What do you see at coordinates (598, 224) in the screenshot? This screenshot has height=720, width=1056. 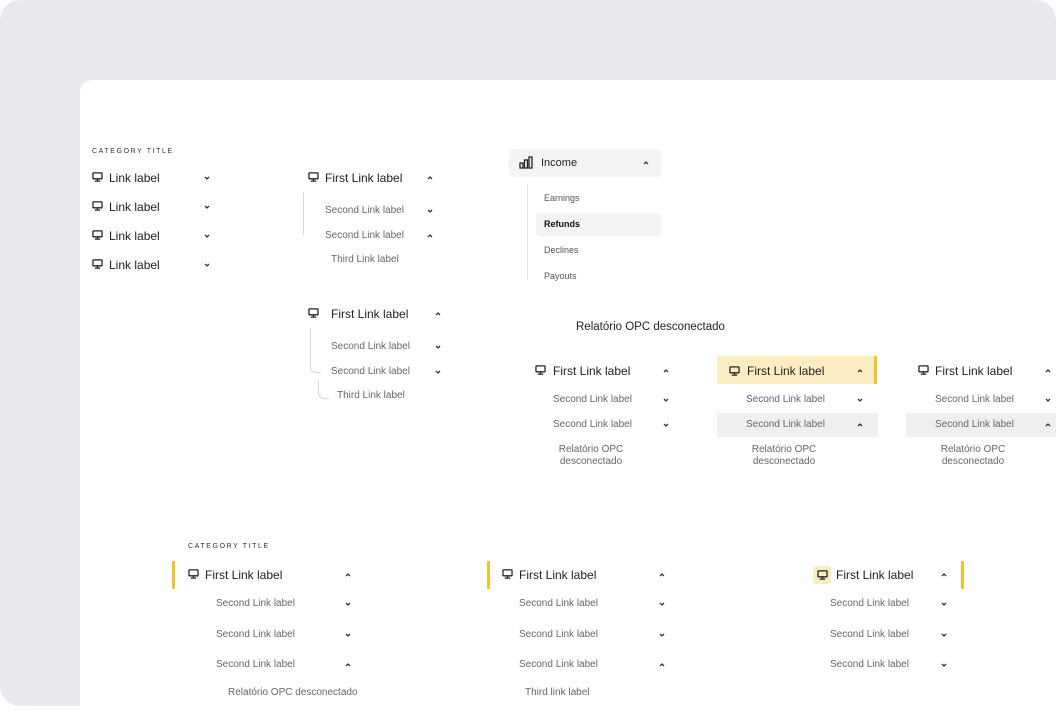 I see `income-item-refunds: Refunds` at bounding box center [598, 224].